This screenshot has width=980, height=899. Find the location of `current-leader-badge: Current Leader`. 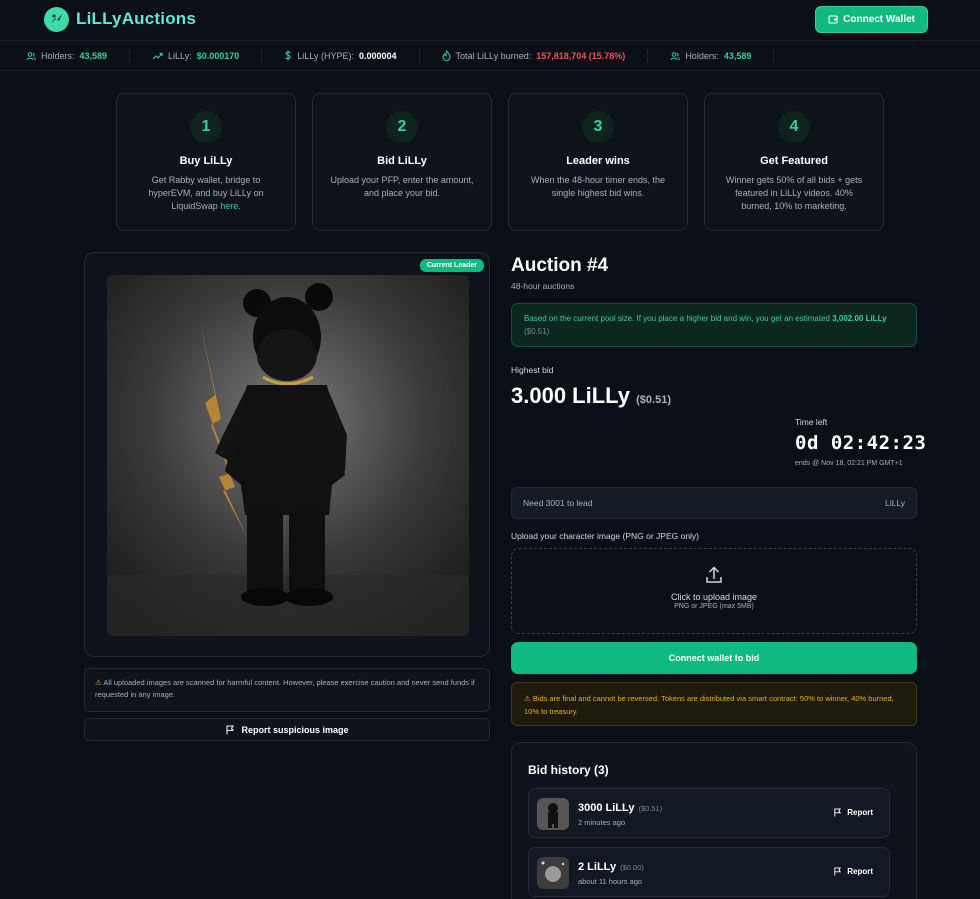

current-leader-badge: Current Leader is located at coordinates (451, 265).